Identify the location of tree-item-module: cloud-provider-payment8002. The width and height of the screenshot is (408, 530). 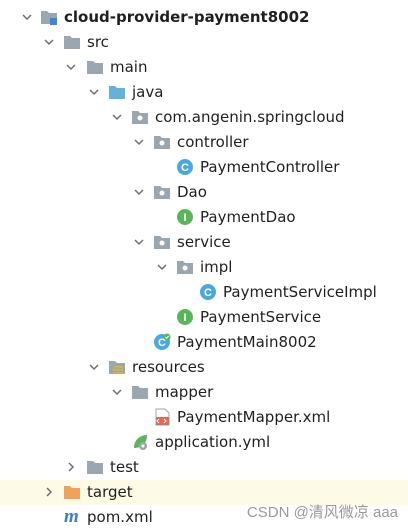
(204, 17).